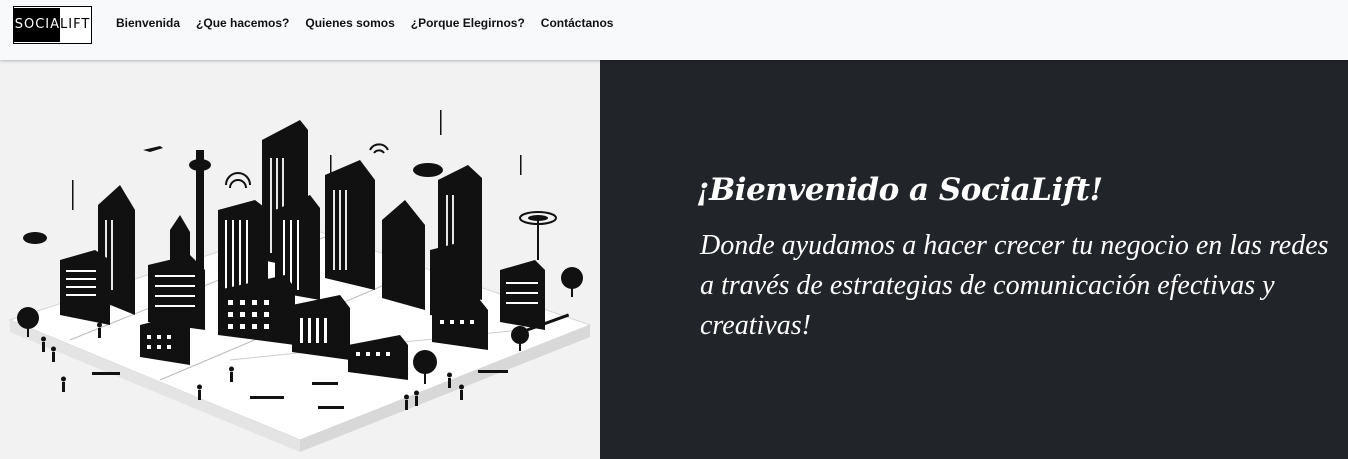 The image size is (1348, 459). I want to click on hero-title: ¡Bienvenido a SociaLift!, so click(899, 190).